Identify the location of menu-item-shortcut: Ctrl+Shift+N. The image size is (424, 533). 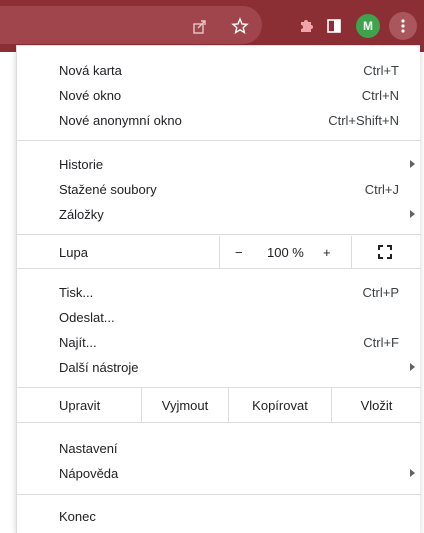
(363, 120).